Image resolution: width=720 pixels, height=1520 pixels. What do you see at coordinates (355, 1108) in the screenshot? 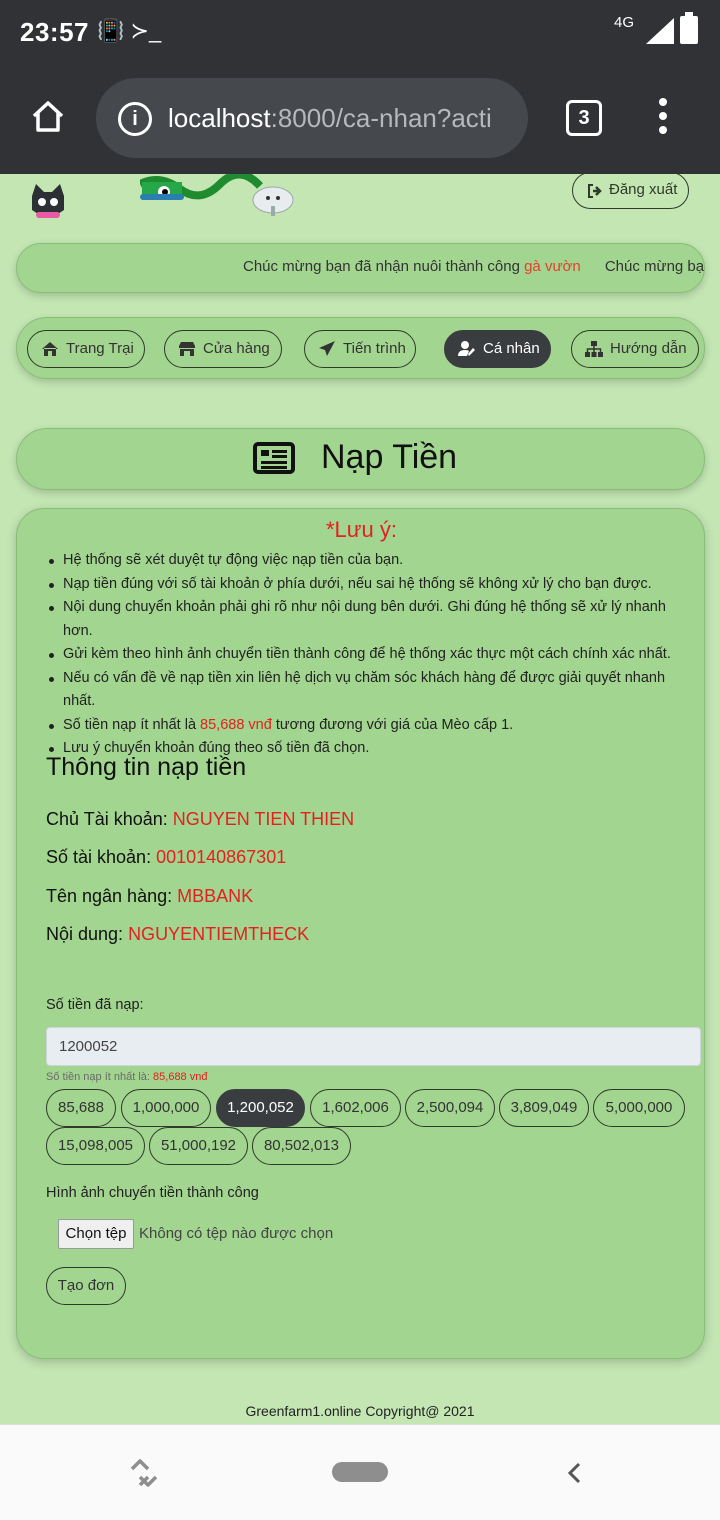
I see `amount-chip: 1,602,006` at bounding box center [355, 1108].